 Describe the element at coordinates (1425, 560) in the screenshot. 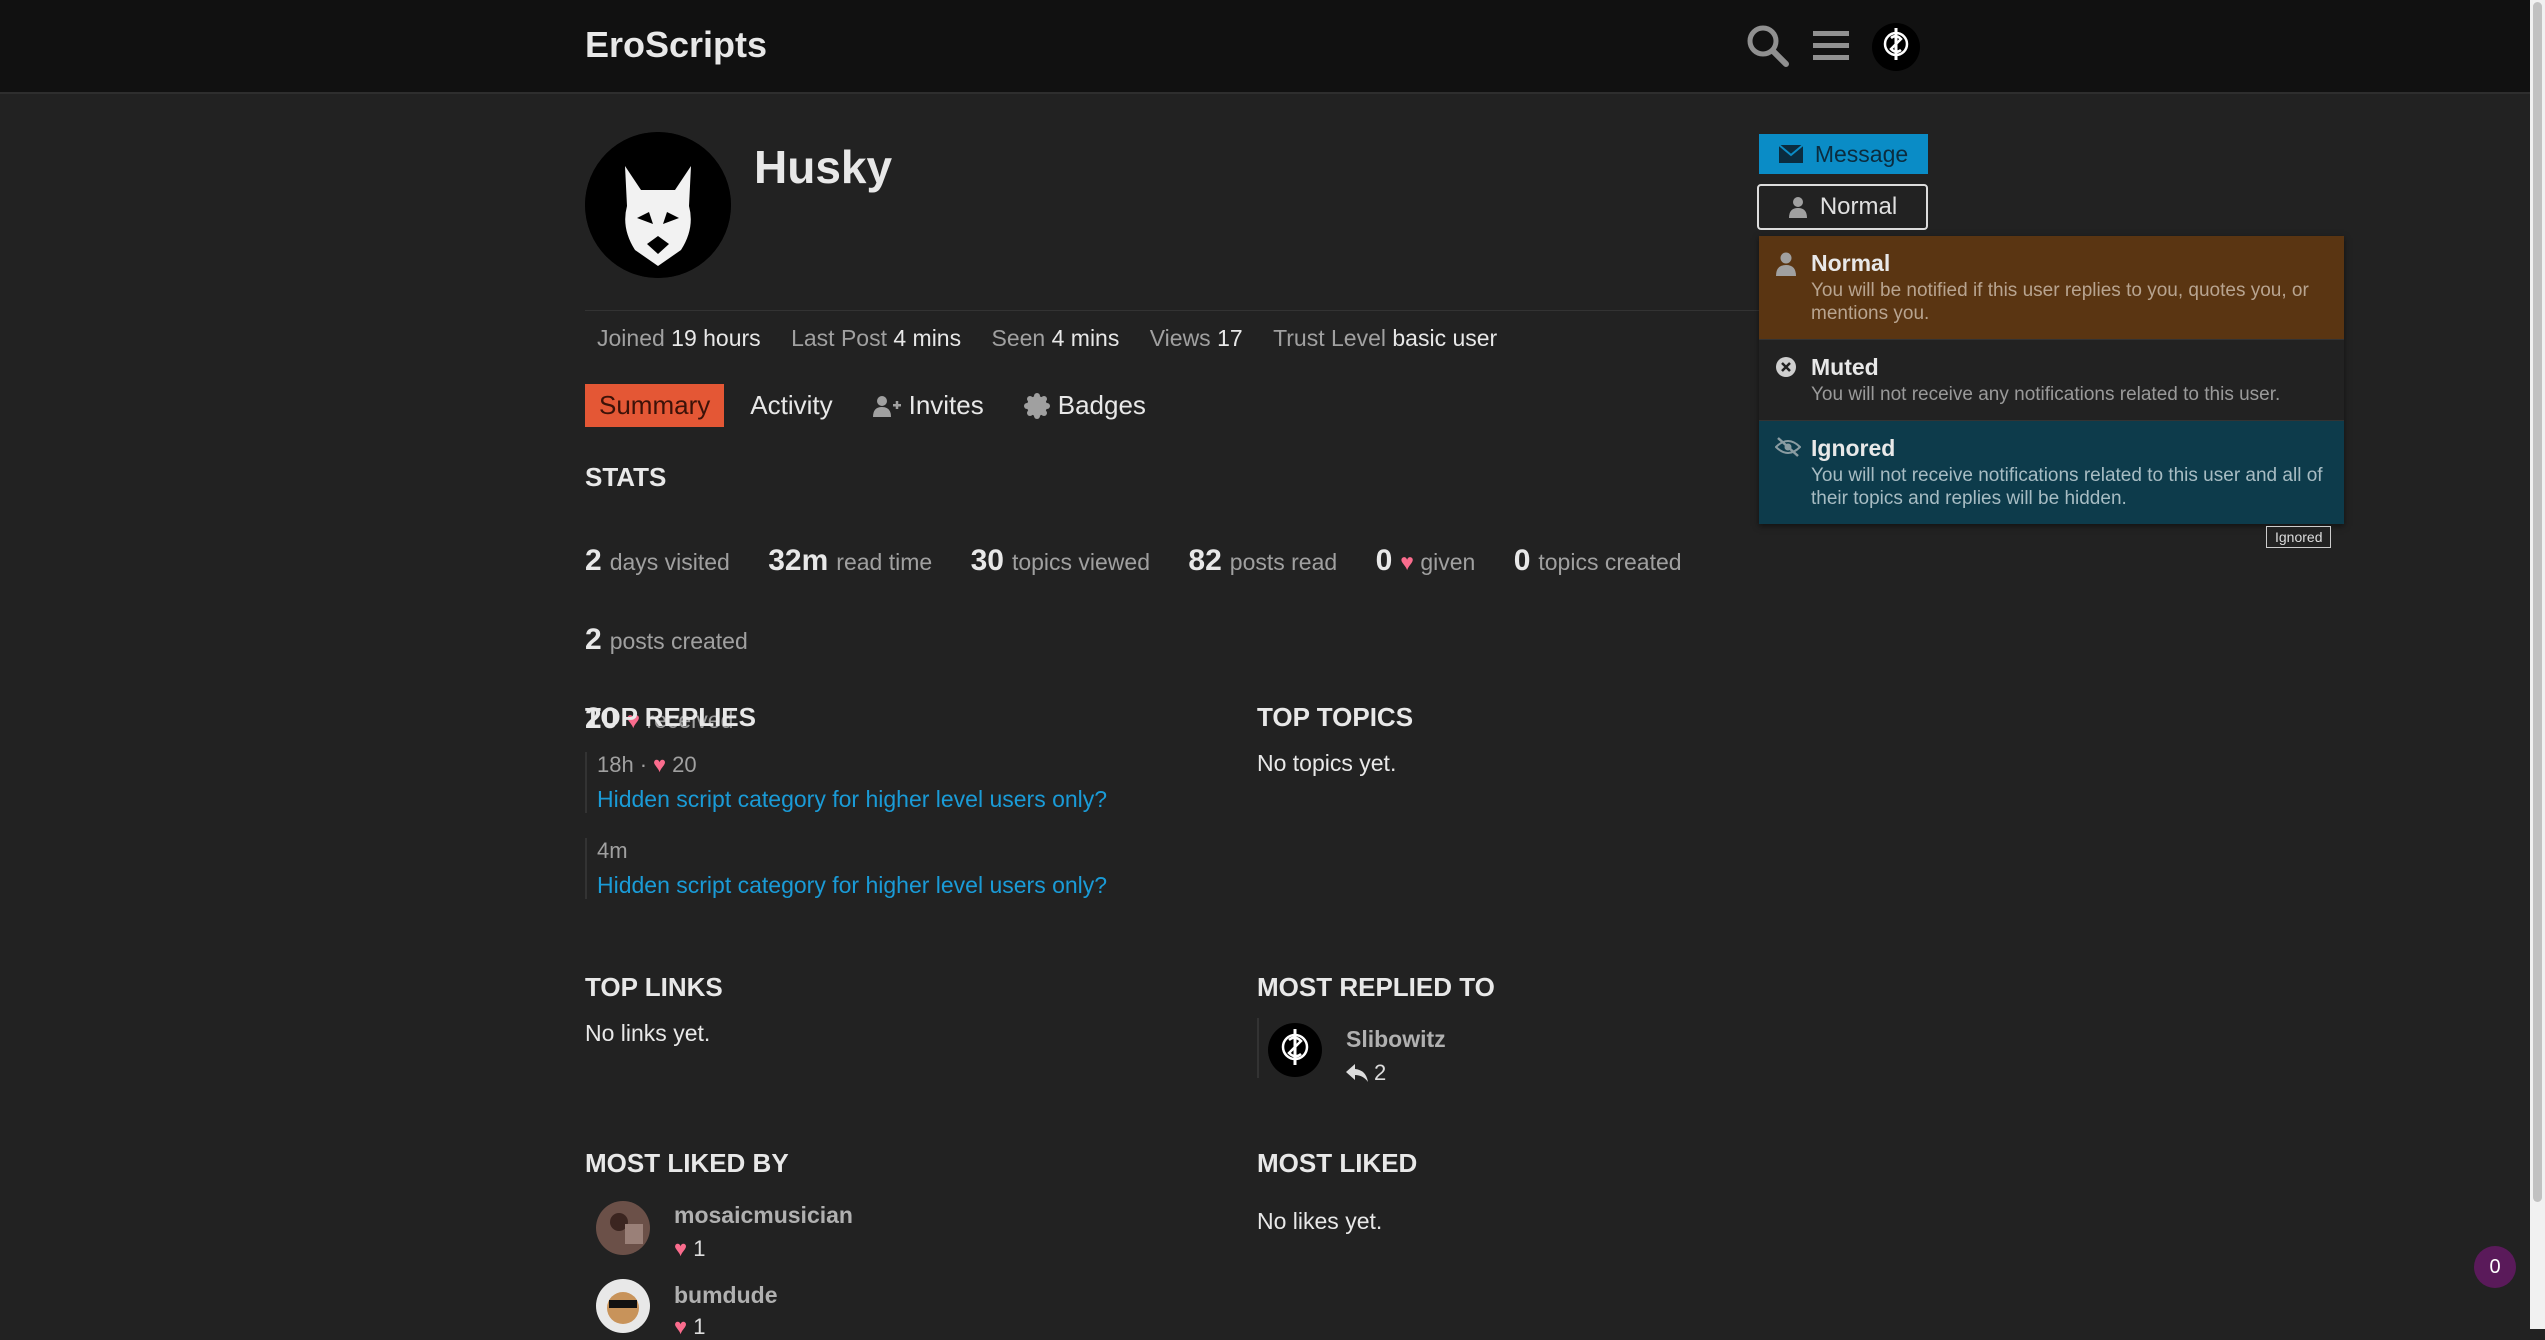

I see `stat-likes-given: 0 ♥ given` at that location.